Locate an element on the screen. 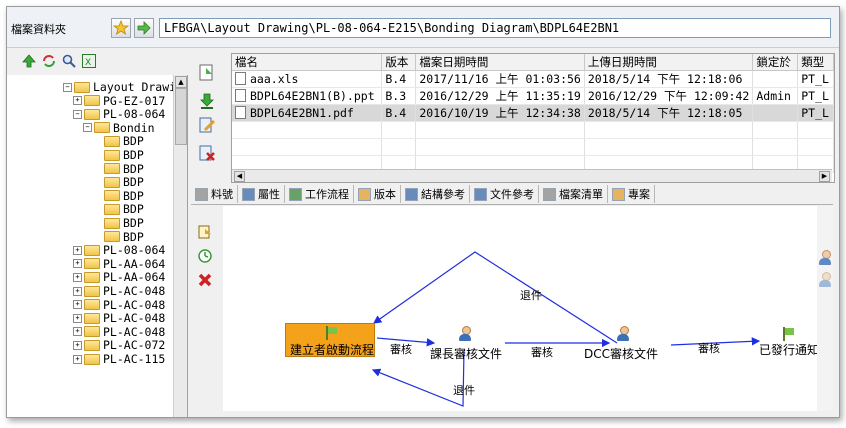 This screenshot has width=846, height=428. section-review-node-label: 課長審核文件 is located at coordinates (466, 353).